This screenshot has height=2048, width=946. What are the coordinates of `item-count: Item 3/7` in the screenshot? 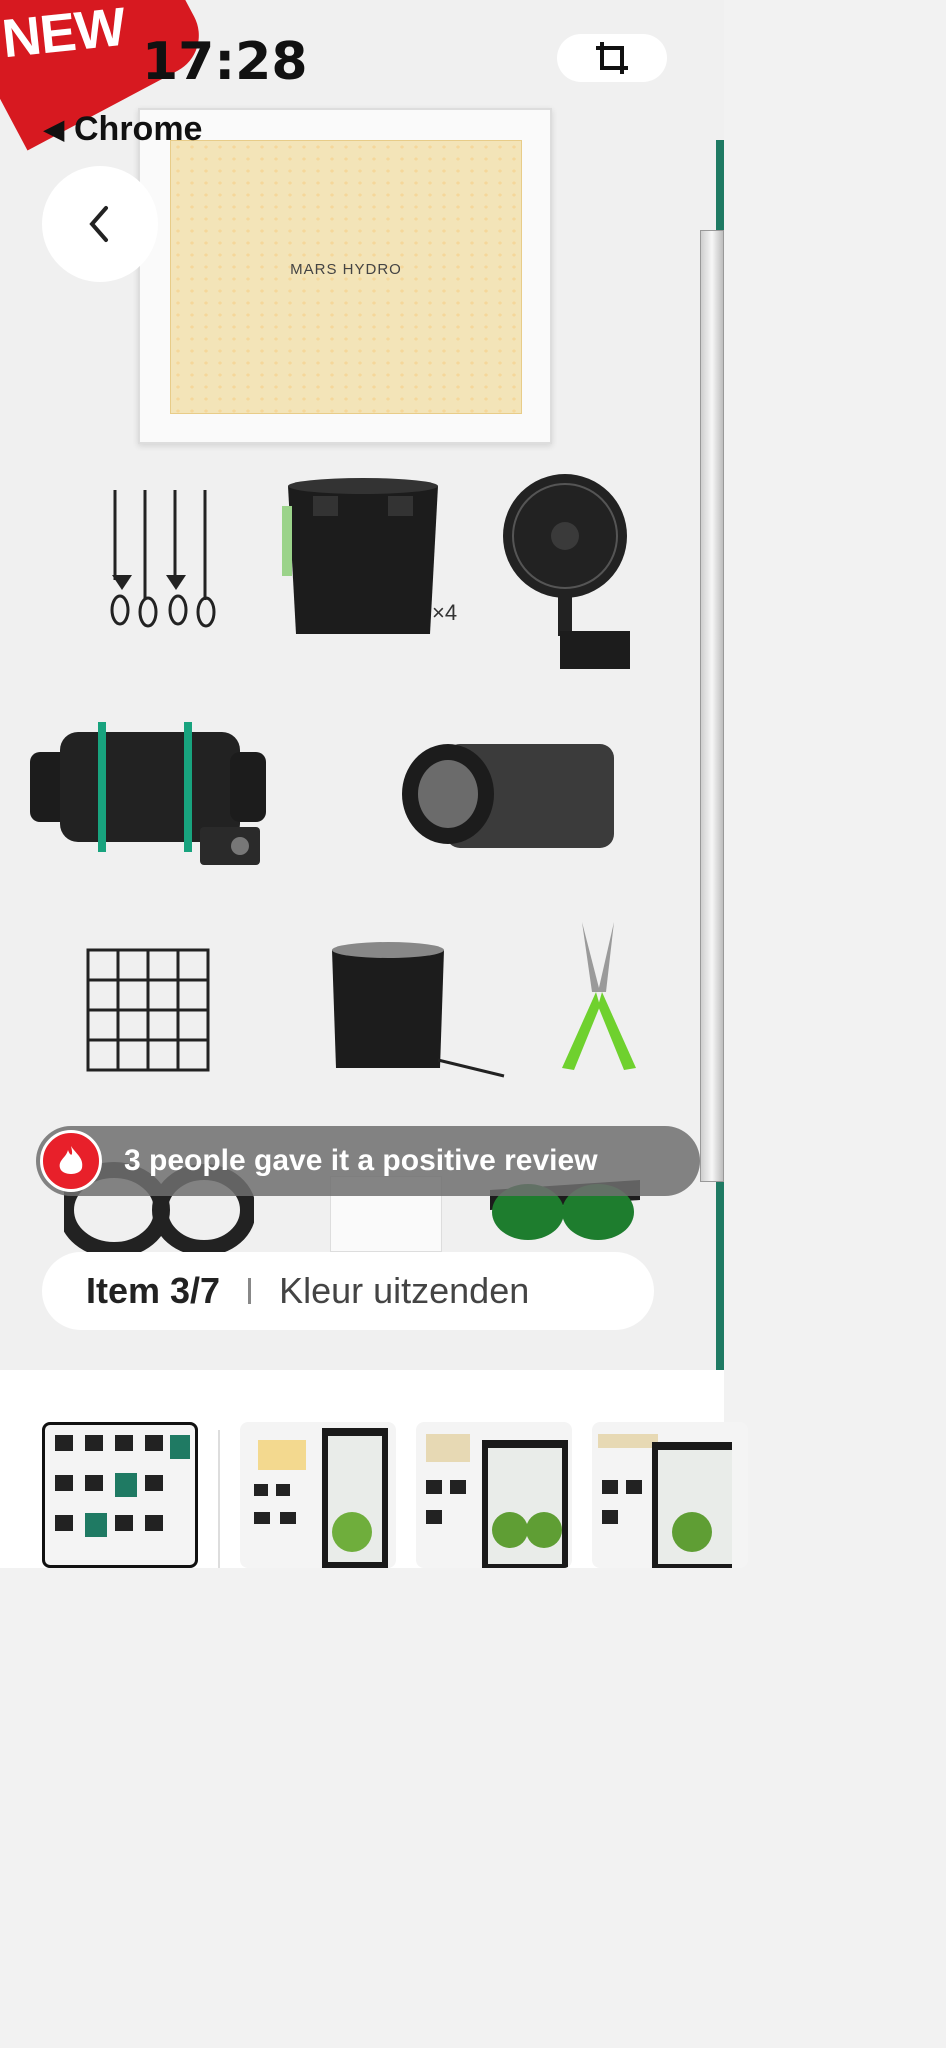 It's located at (153, 1290).